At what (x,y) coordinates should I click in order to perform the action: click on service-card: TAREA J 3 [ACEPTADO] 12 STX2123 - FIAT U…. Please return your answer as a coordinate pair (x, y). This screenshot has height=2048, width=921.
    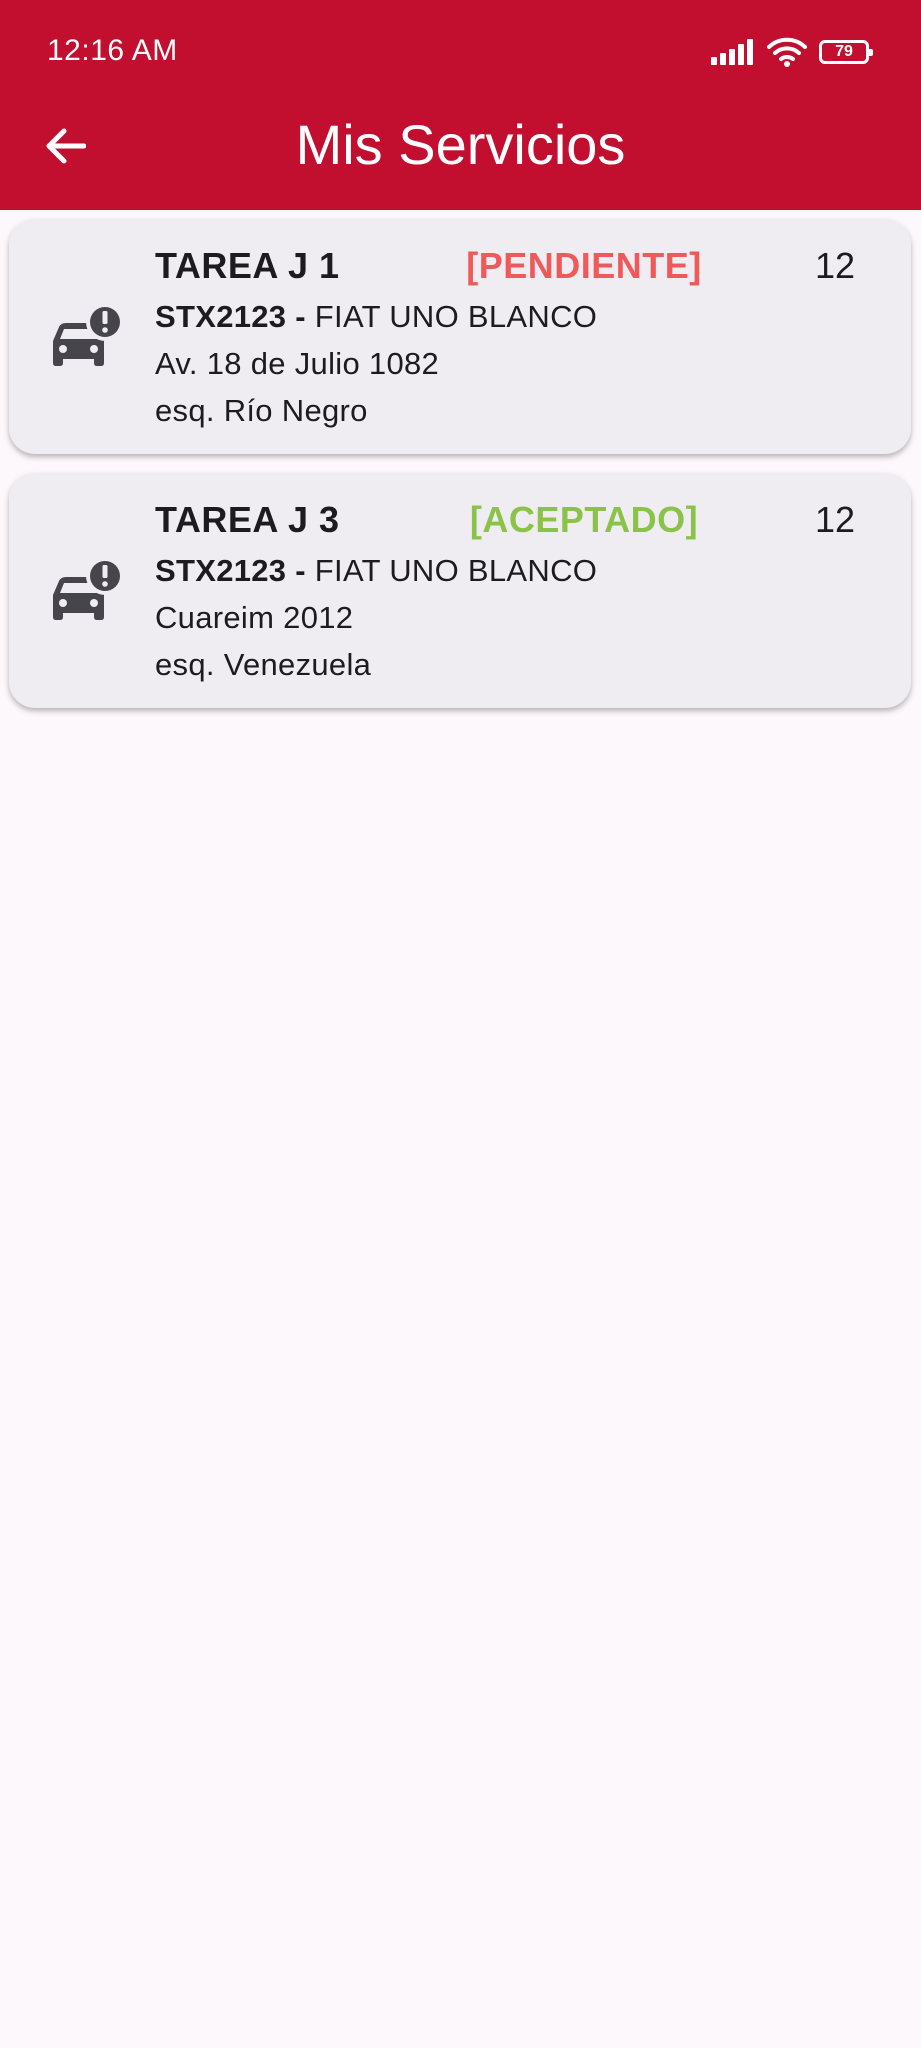
    Looking at the image, I should click on (460, 590).